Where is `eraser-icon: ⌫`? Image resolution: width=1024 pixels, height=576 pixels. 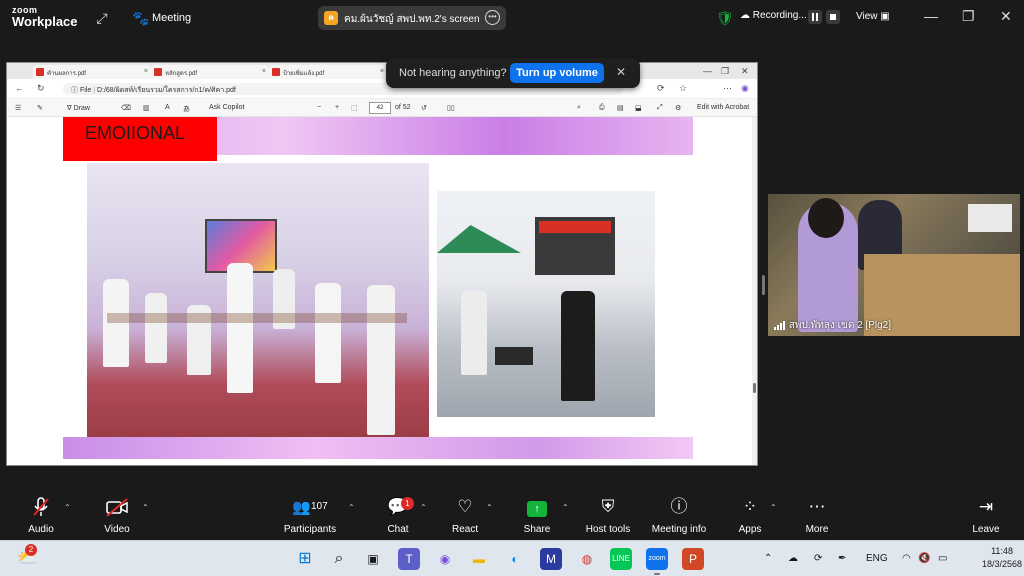 eraser-icon: ⌫ is located at coordinates (126, 108).